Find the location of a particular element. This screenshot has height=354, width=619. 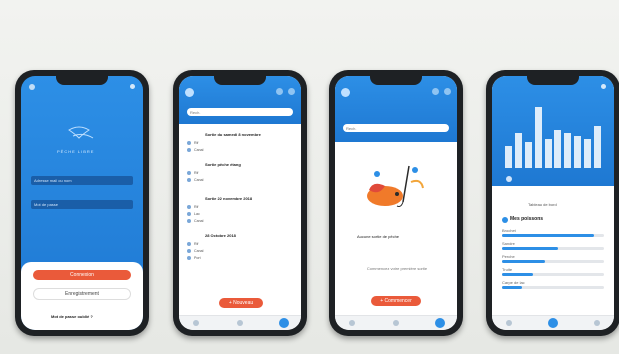

fish-icon is located at coordinates (505, 220).